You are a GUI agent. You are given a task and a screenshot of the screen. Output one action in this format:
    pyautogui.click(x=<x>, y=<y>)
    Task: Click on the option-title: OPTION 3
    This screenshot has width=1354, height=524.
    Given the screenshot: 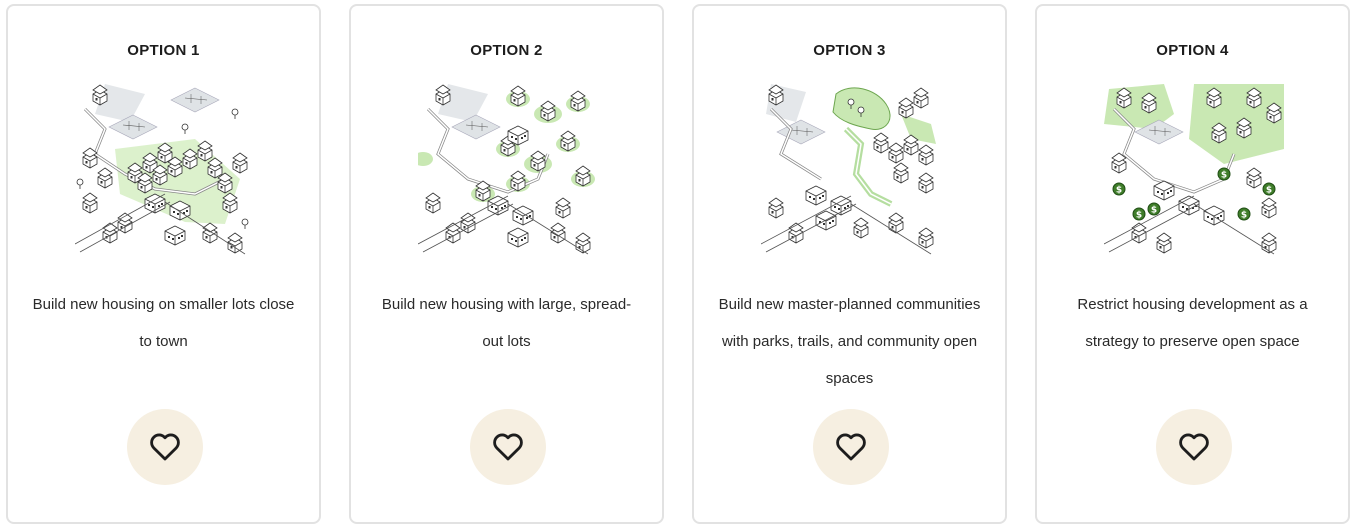 What is the action you would take?
    pyautogui.click(x=849, y=50)
    